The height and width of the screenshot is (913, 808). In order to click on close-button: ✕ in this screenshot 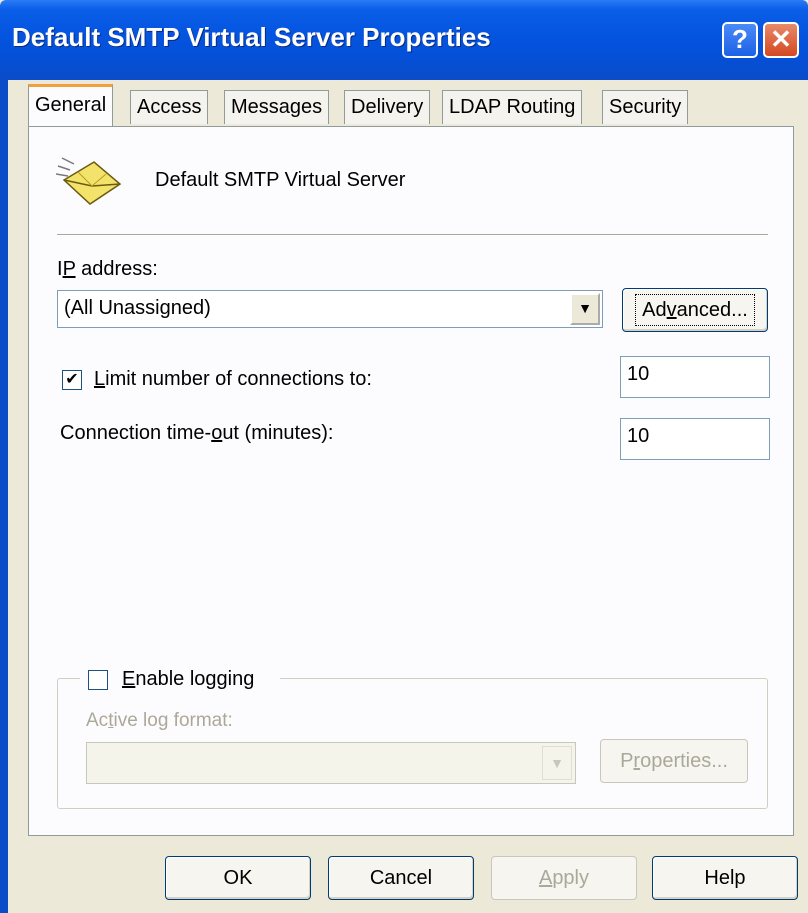, I will do `click(781, 40)`.